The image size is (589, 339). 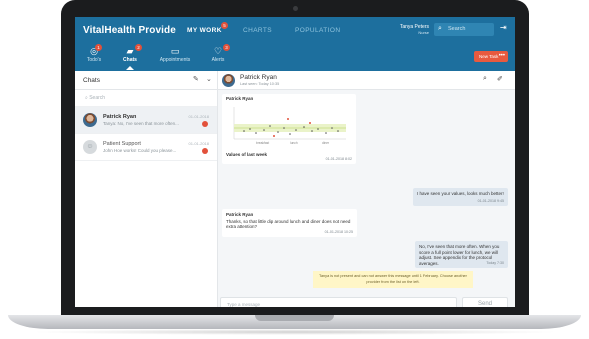 I want to click on support-avatar-icon: ☺, so click(x=90, y=147).